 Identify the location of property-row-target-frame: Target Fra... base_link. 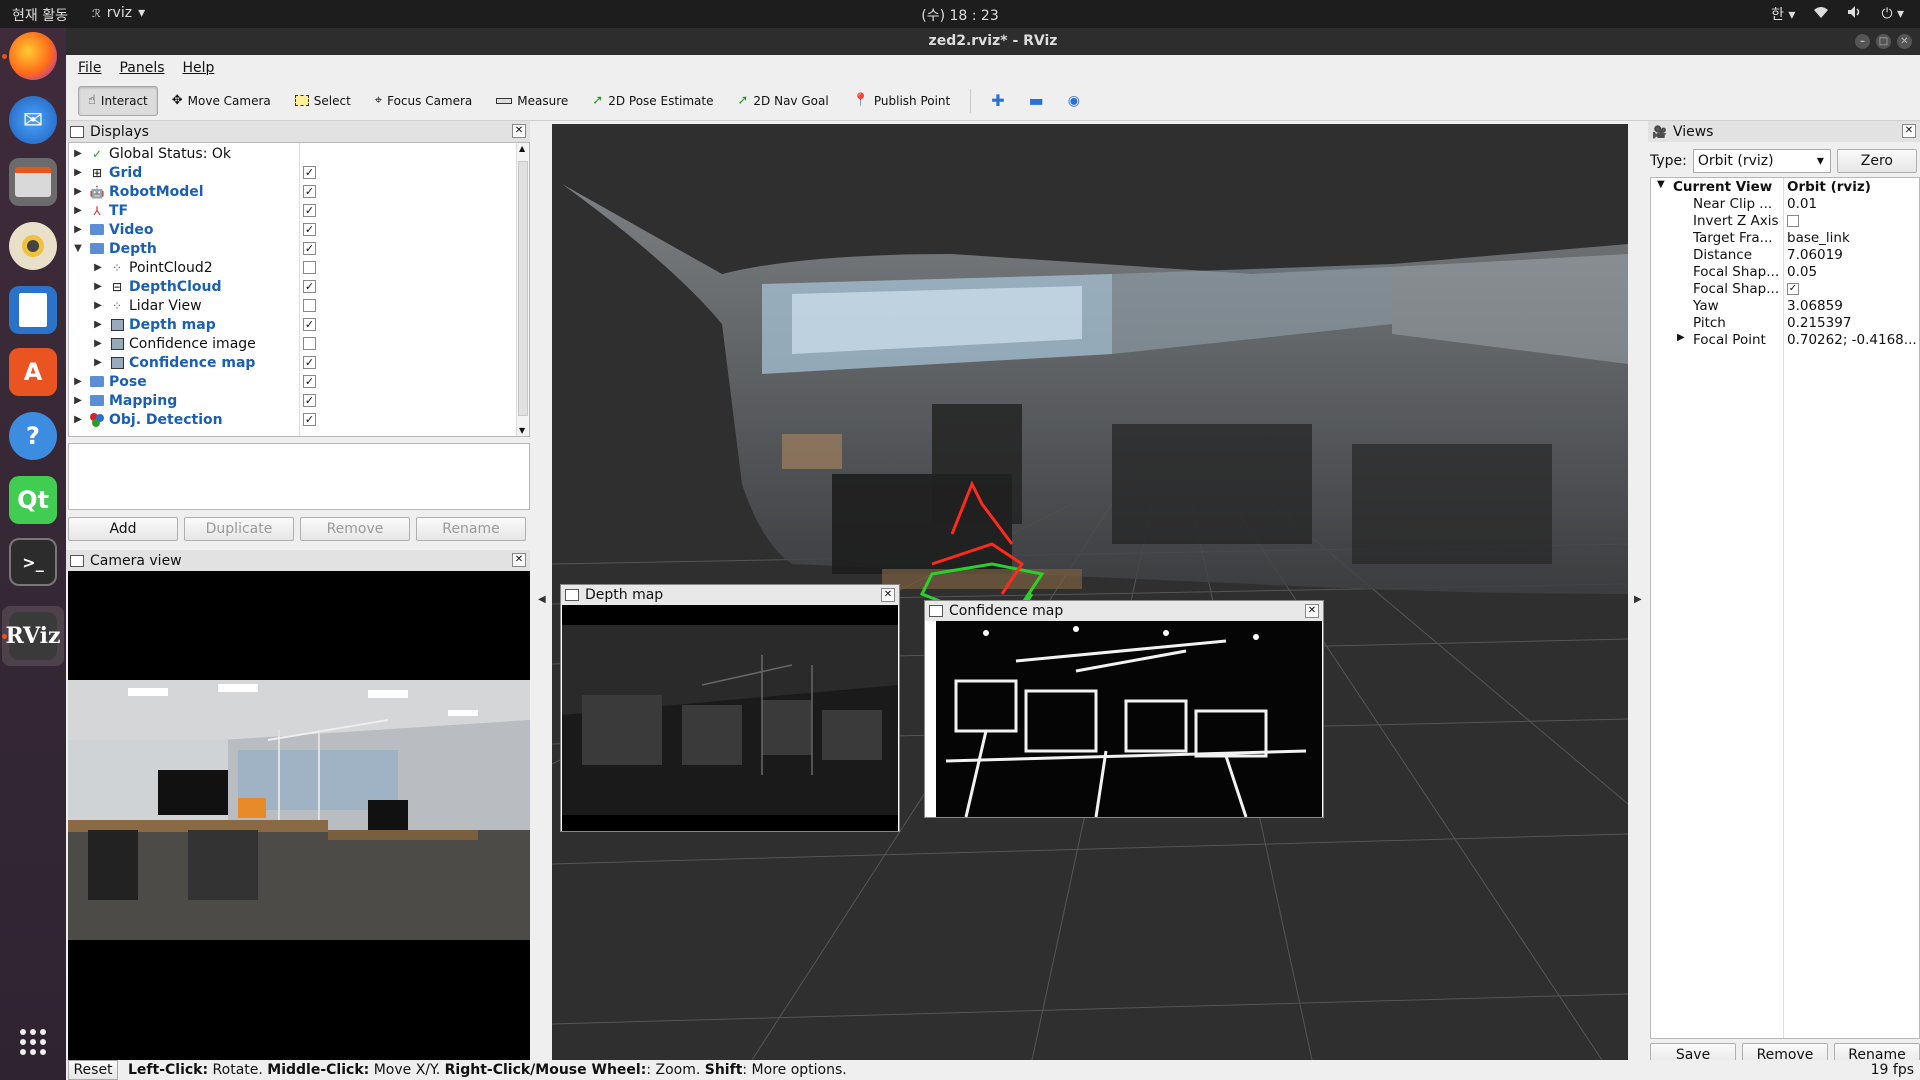
(1785, 238).